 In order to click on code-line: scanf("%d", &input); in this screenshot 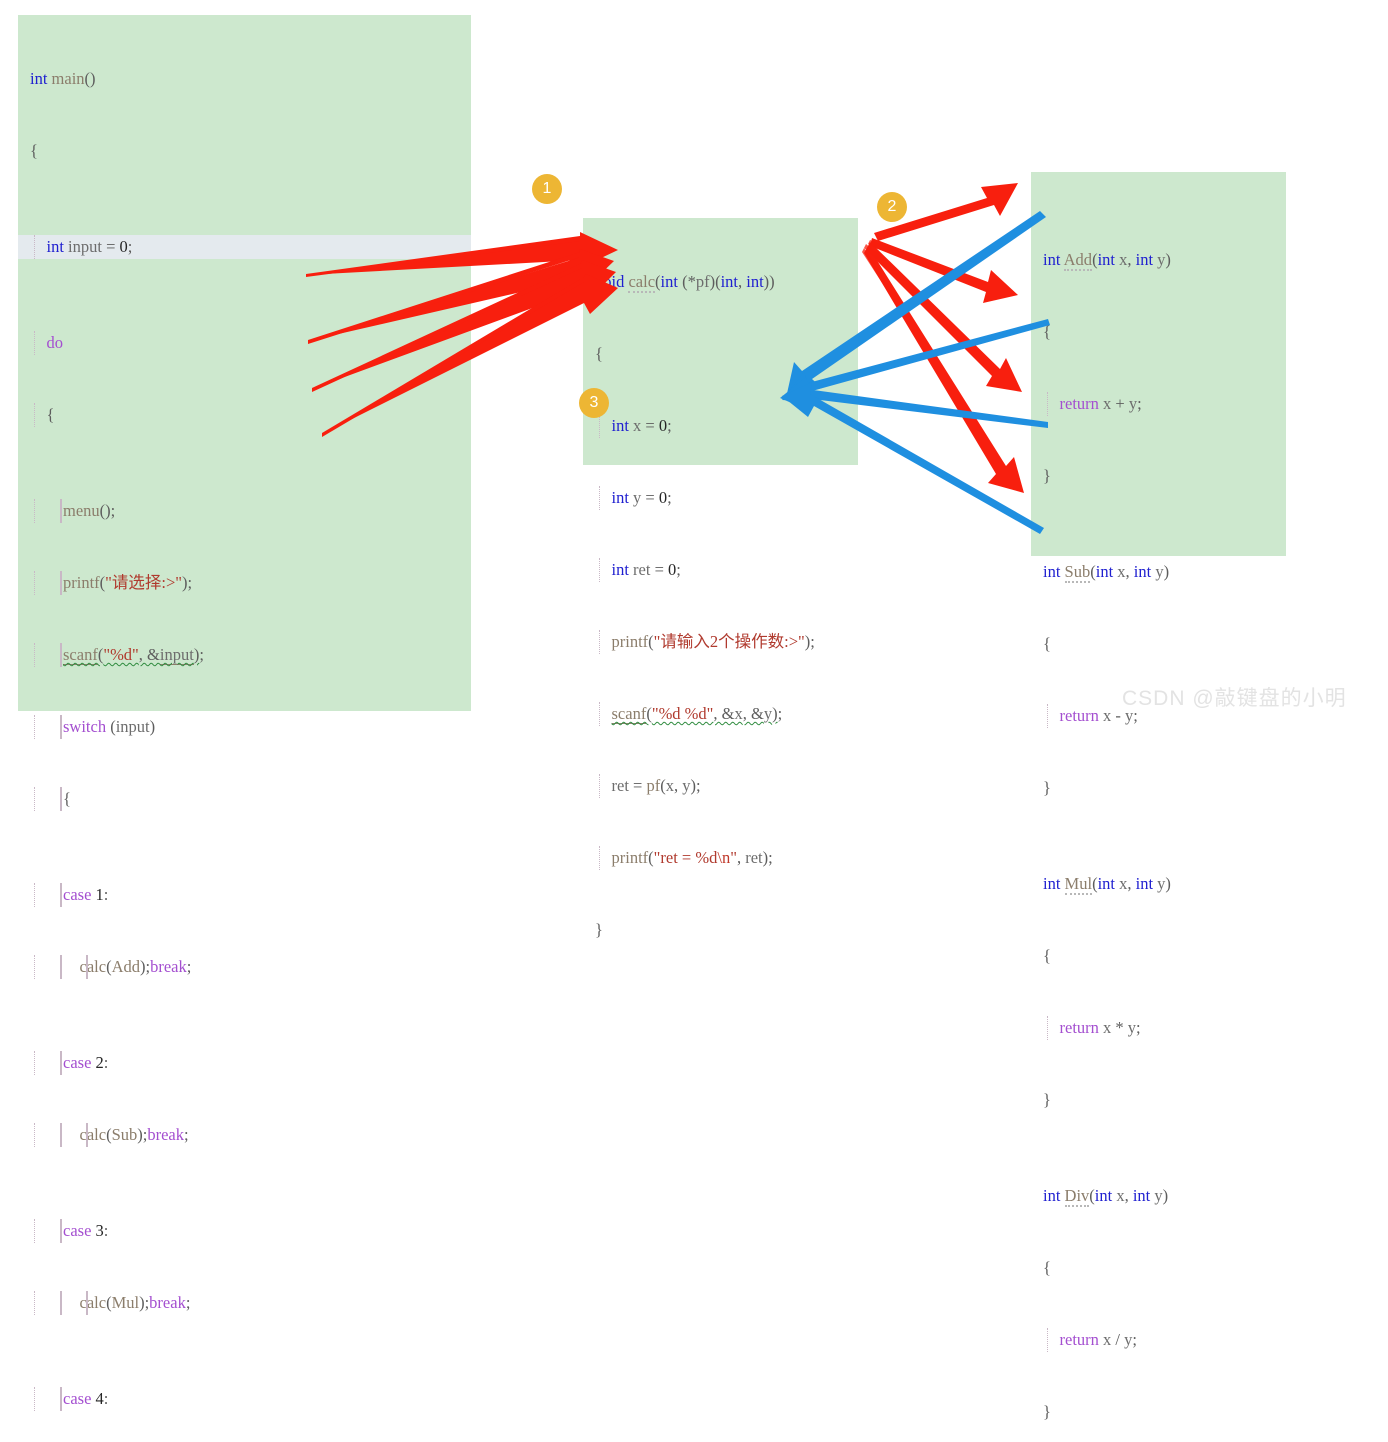, I will do `click(244, 655)`.